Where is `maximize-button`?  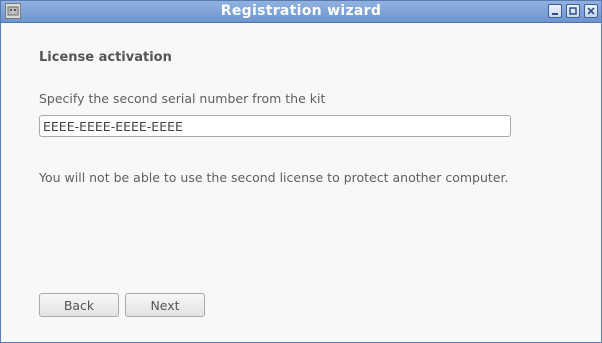
maximize-button is located at coordinates (573, 11).